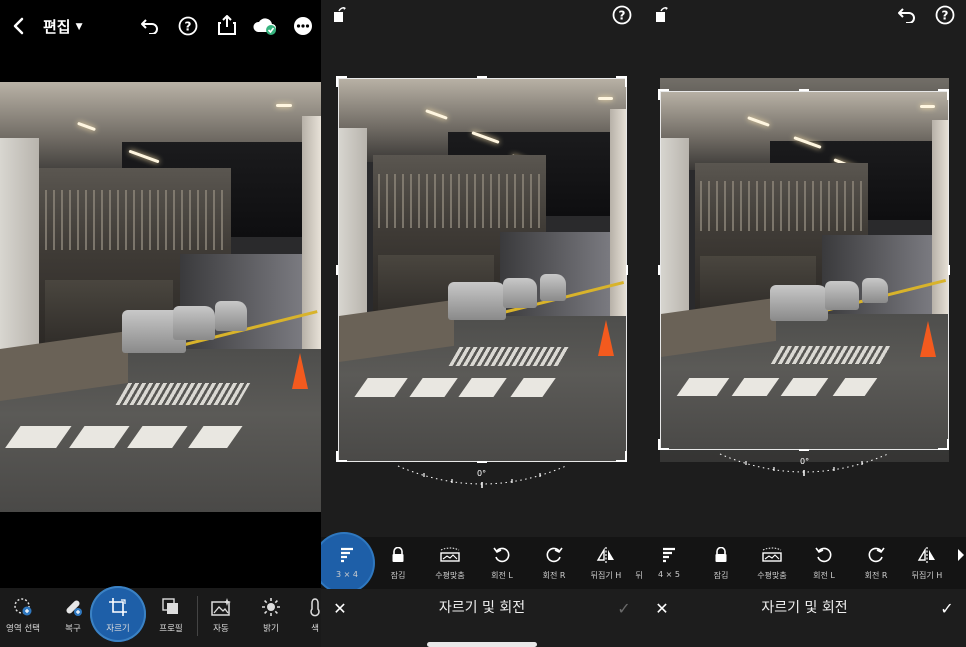 Image resolution: width=966 pixels, height=647 pixels. Describe the element at coordinates (502, 575) in the screenshot. I see `option-label: 회전 L` at that location.